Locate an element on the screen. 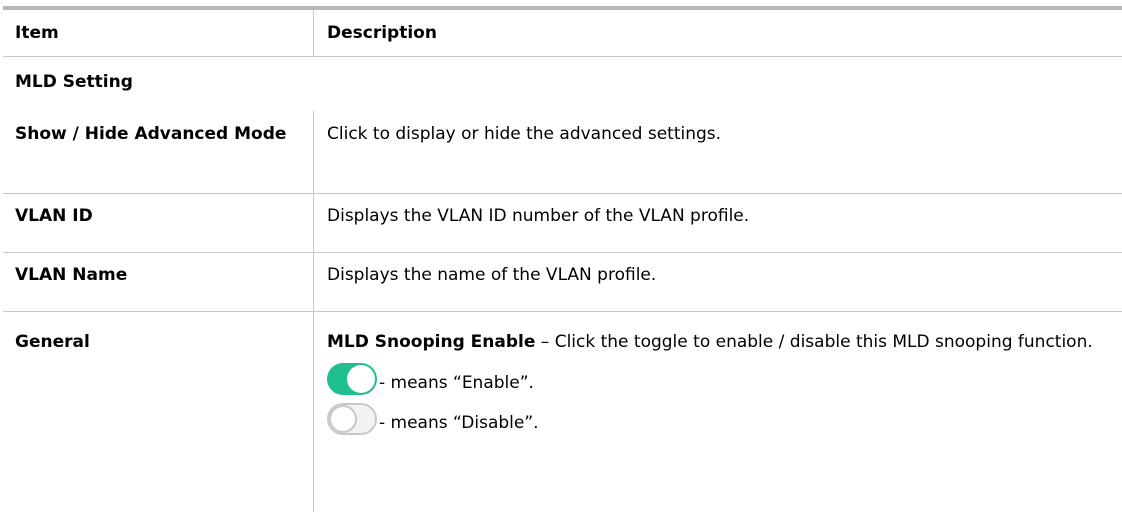 The height and width of the screenshot is (512, 1122). general-term: MLD Snooping Enable is located at coordinates (431, 342).